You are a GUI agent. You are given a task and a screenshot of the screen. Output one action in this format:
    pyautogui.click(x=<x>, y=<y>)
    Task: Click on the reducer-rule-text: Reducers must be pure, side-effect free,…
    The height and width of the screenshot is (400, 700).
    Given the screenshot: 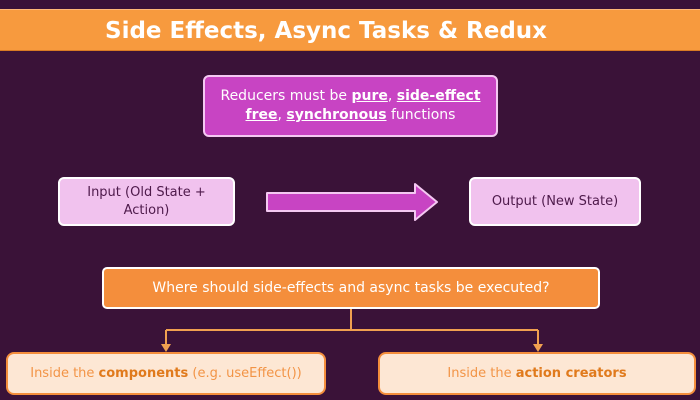 What is the action you would take?
    pyautogui.click(x=350, y=105)
    